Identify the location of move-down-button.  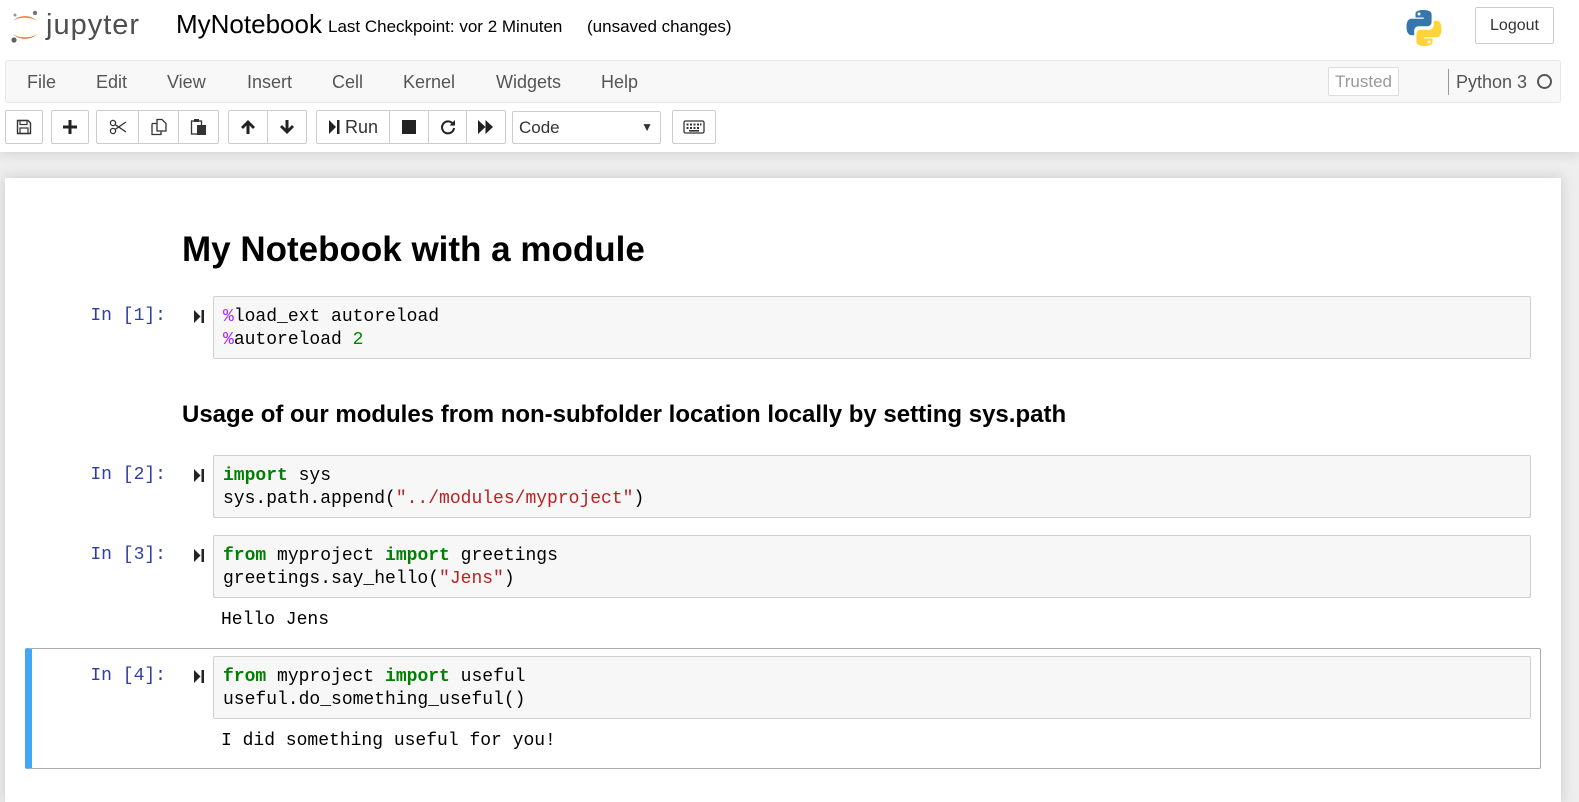
(287, 127).